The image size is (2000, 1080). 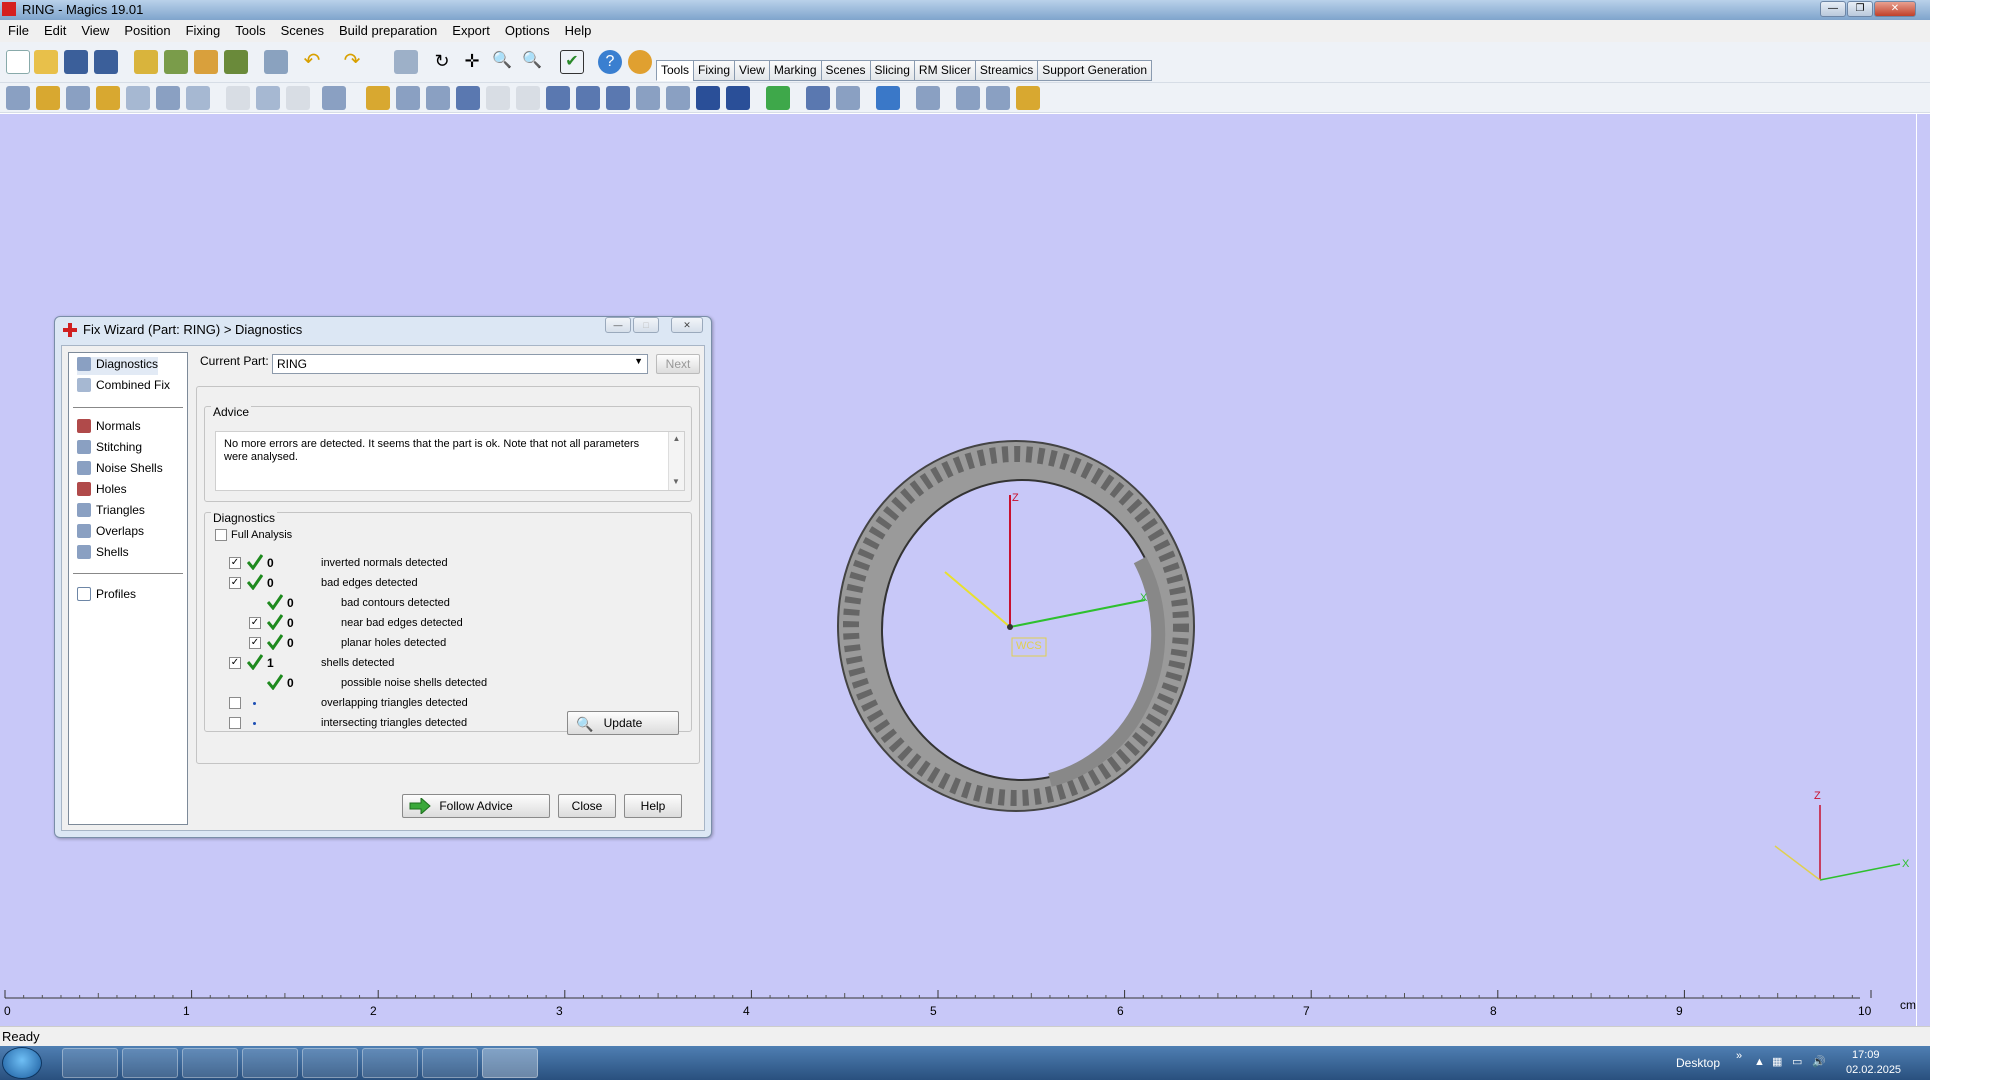 I want to click on axis-x-label: X, so click(x=1144, y=598).